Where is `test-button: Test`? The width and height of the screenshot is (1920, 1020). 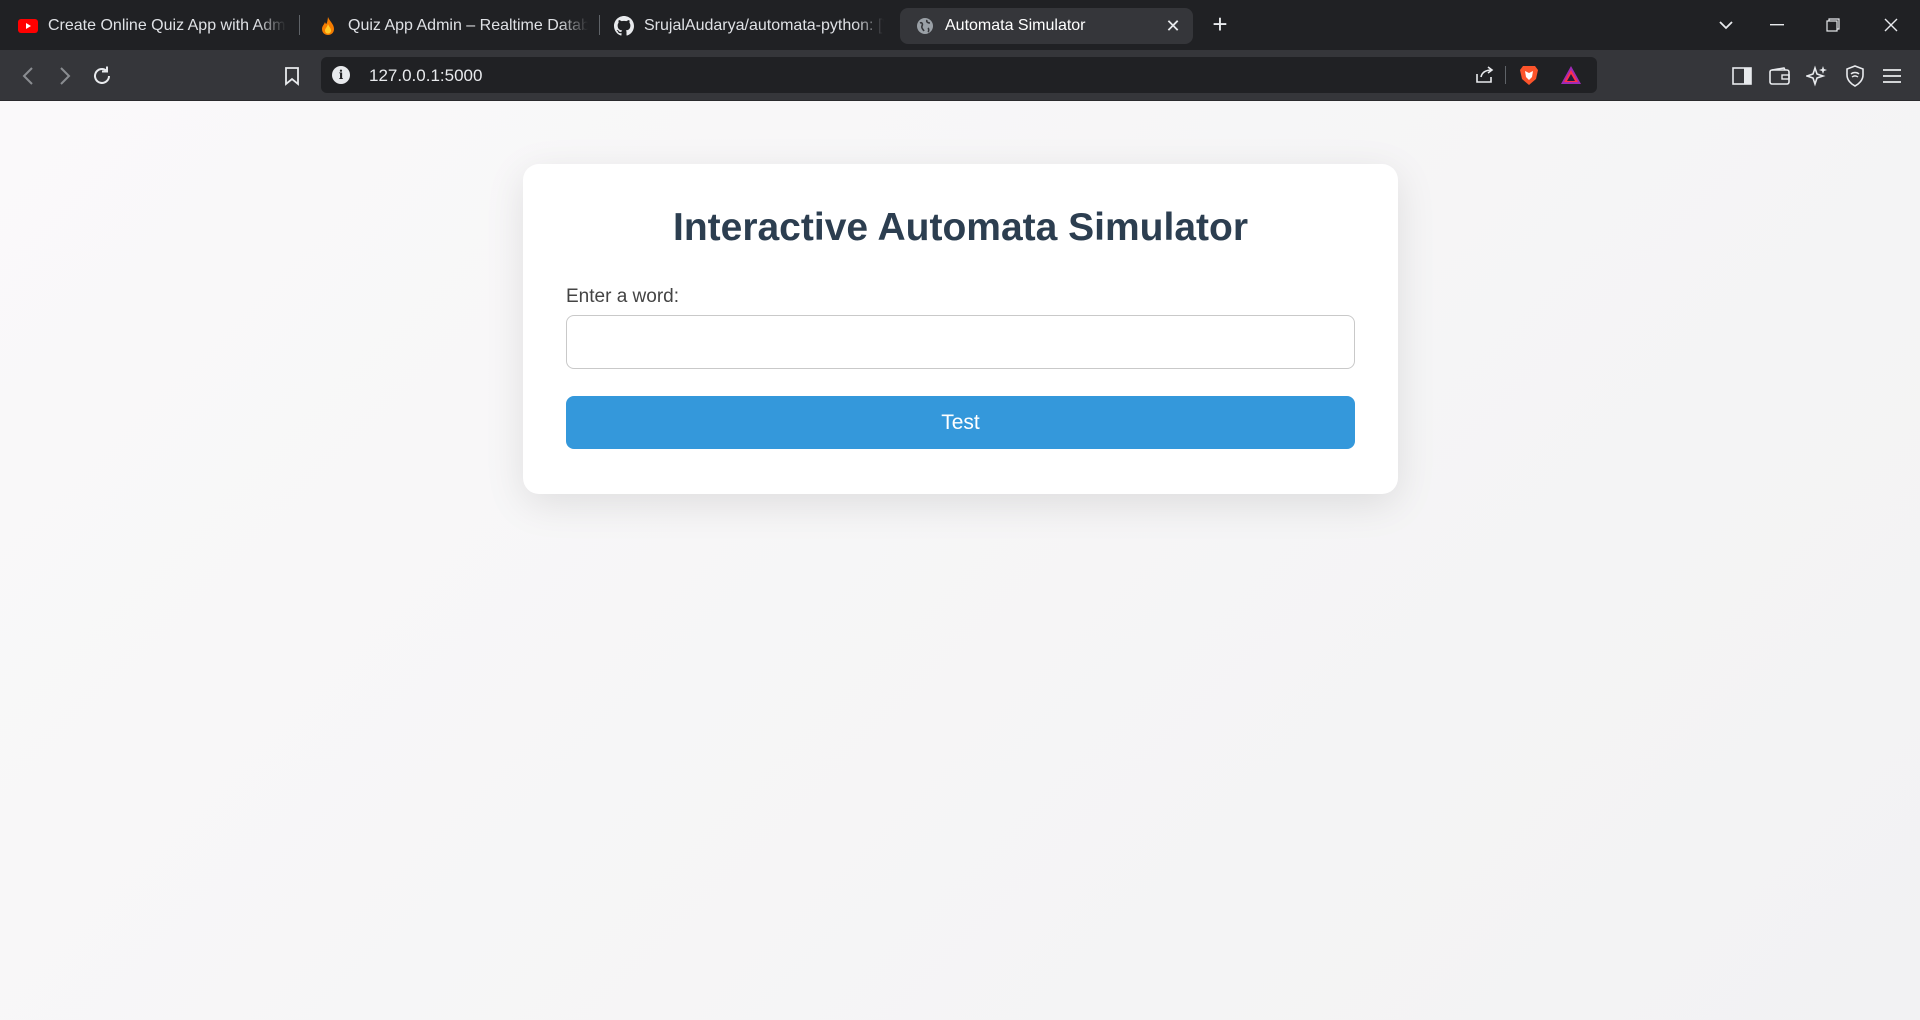 test-button: Test is located at coordinates (960, 422).